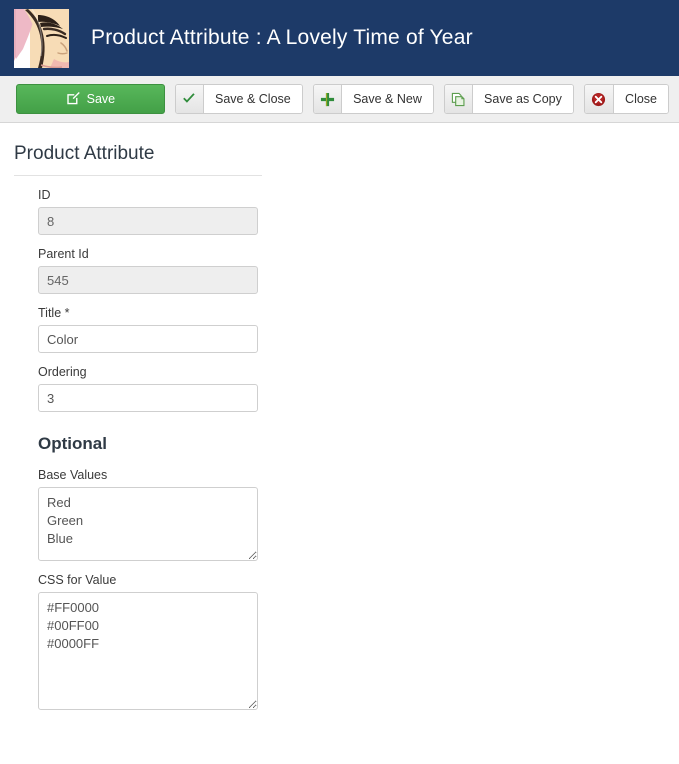 Image resolution: width=679 pixels, height=764 pixels. Describe the element at coordinates (62, 372) in the screenshot. I see `field-ordering-label: Ordering` at that location.